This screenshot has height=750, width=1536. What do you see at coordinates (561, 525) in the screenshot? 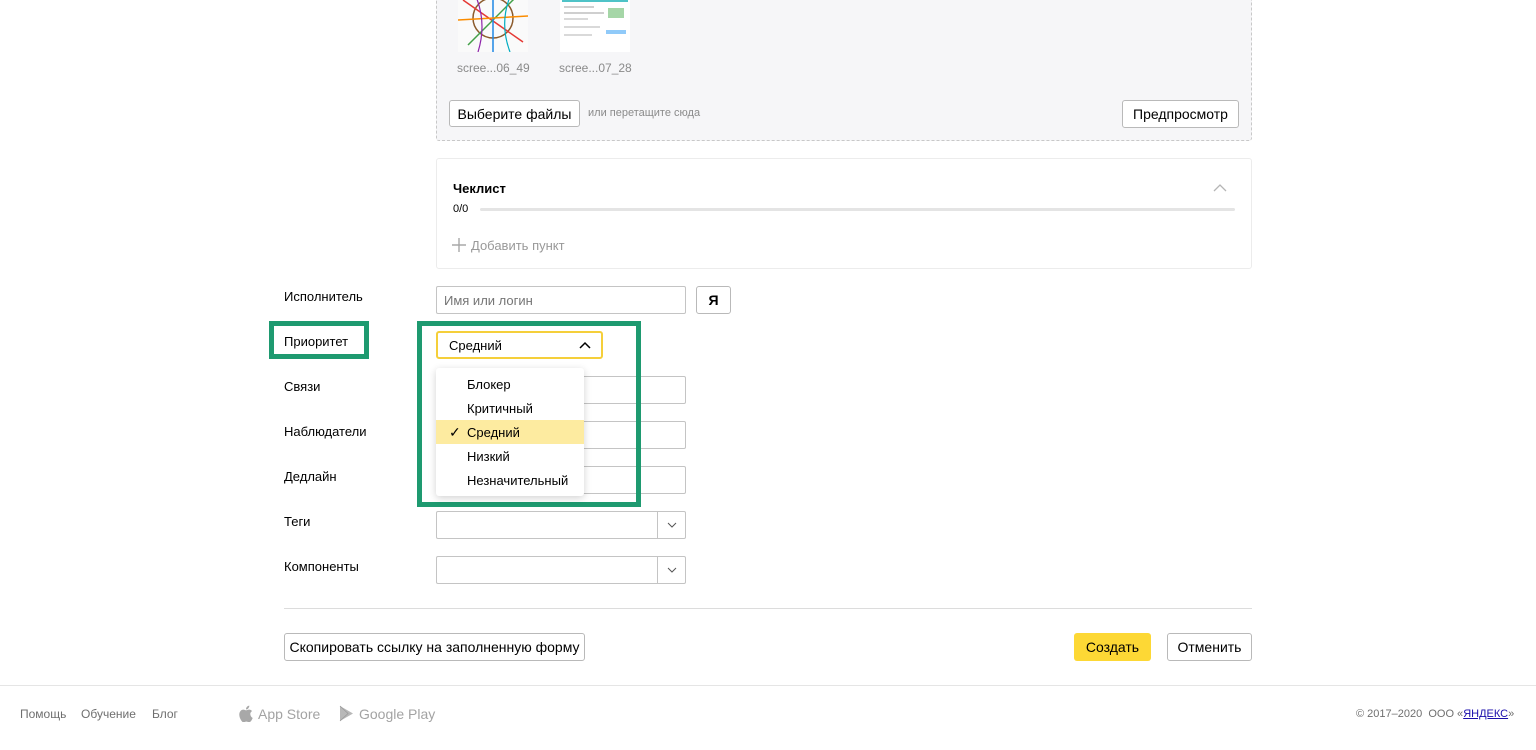
I see `tags-select` at bounding box center [561, 525].